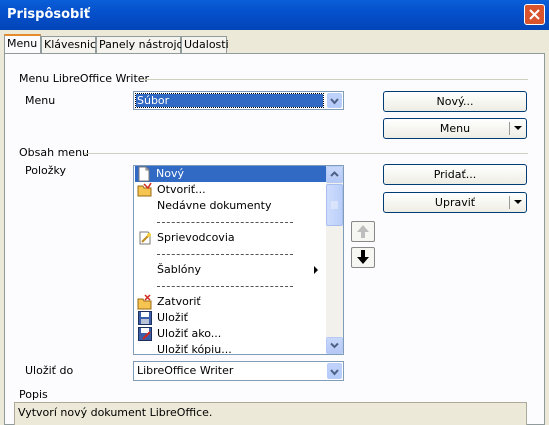  I want to click on save-in-select: LibreOffice Writer, so click(238, 371).